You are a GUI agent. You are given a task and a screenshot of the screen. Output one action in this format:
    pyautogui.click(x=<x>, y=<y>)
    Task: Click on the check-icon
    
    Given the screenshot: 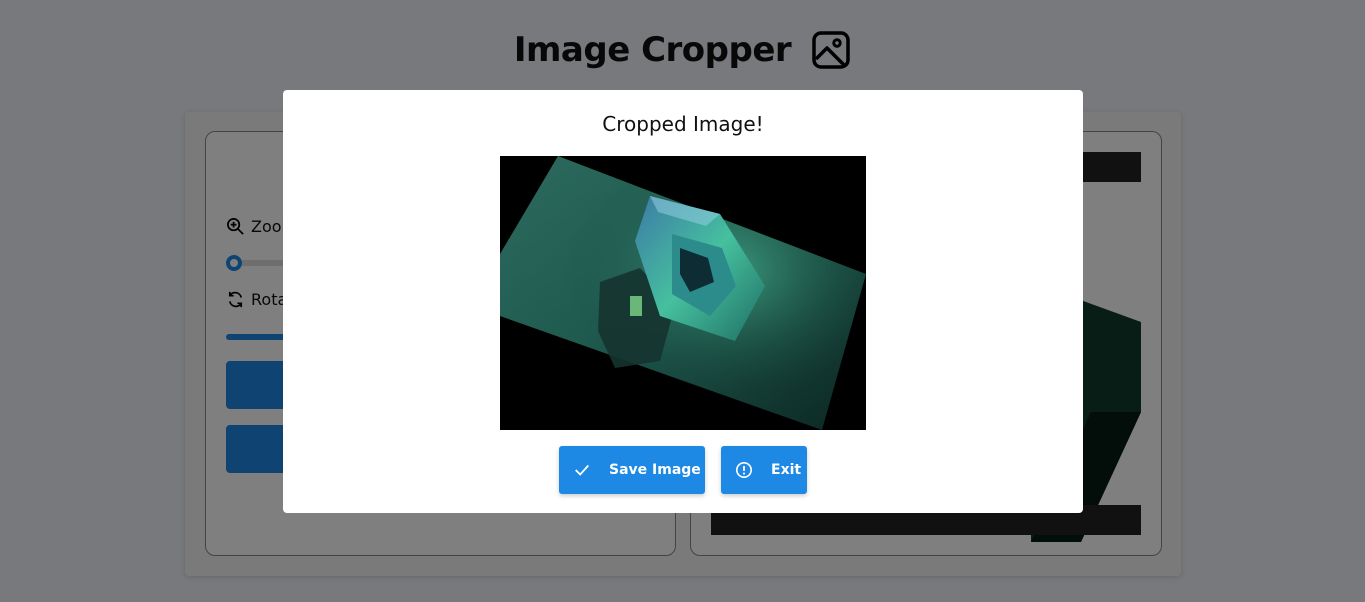 What is the action you would take?
    pyautogui.click(x=582, y=470)
    